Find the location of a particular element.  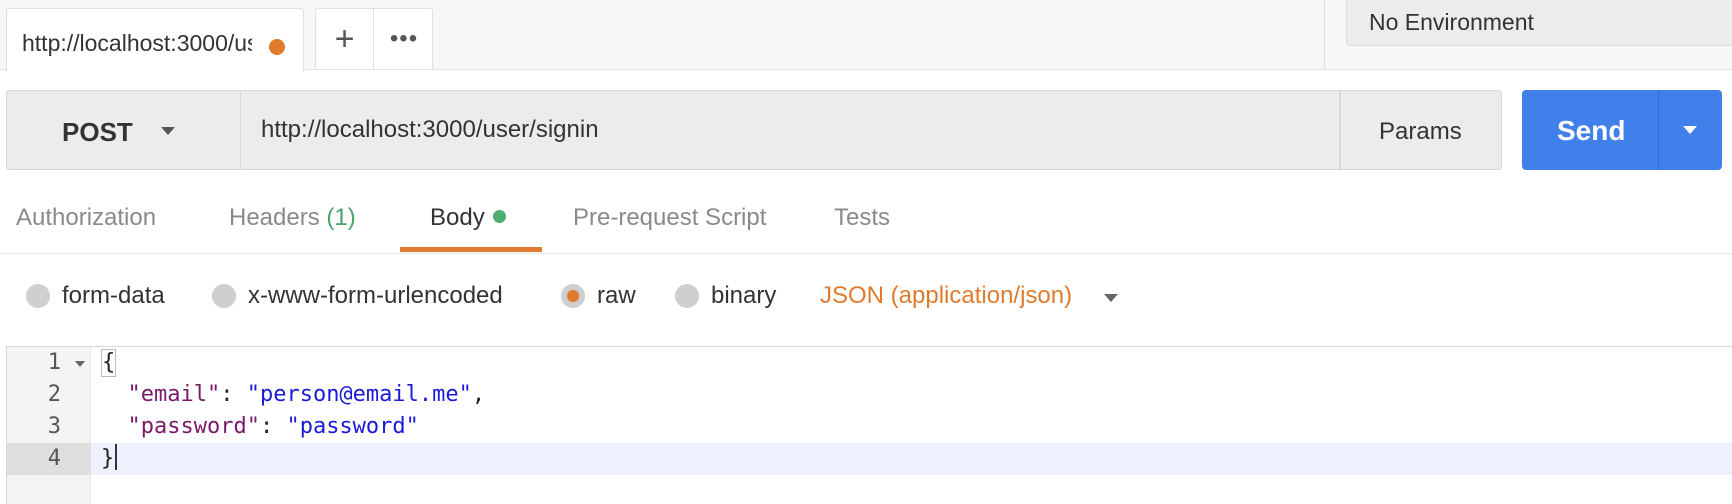

tab-tests-label: Tests is located at coordinates (862, 217).